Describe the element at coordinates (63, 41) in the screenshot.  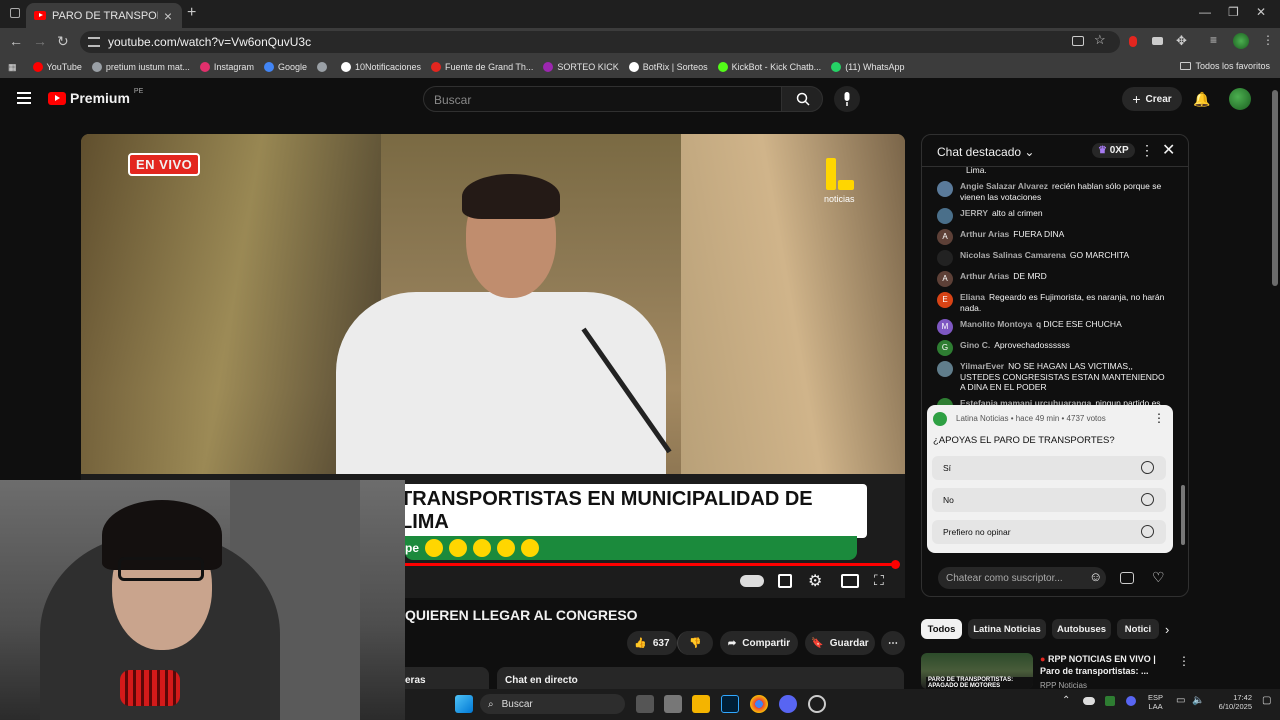
I see `reload-icon: ↻` at that location.